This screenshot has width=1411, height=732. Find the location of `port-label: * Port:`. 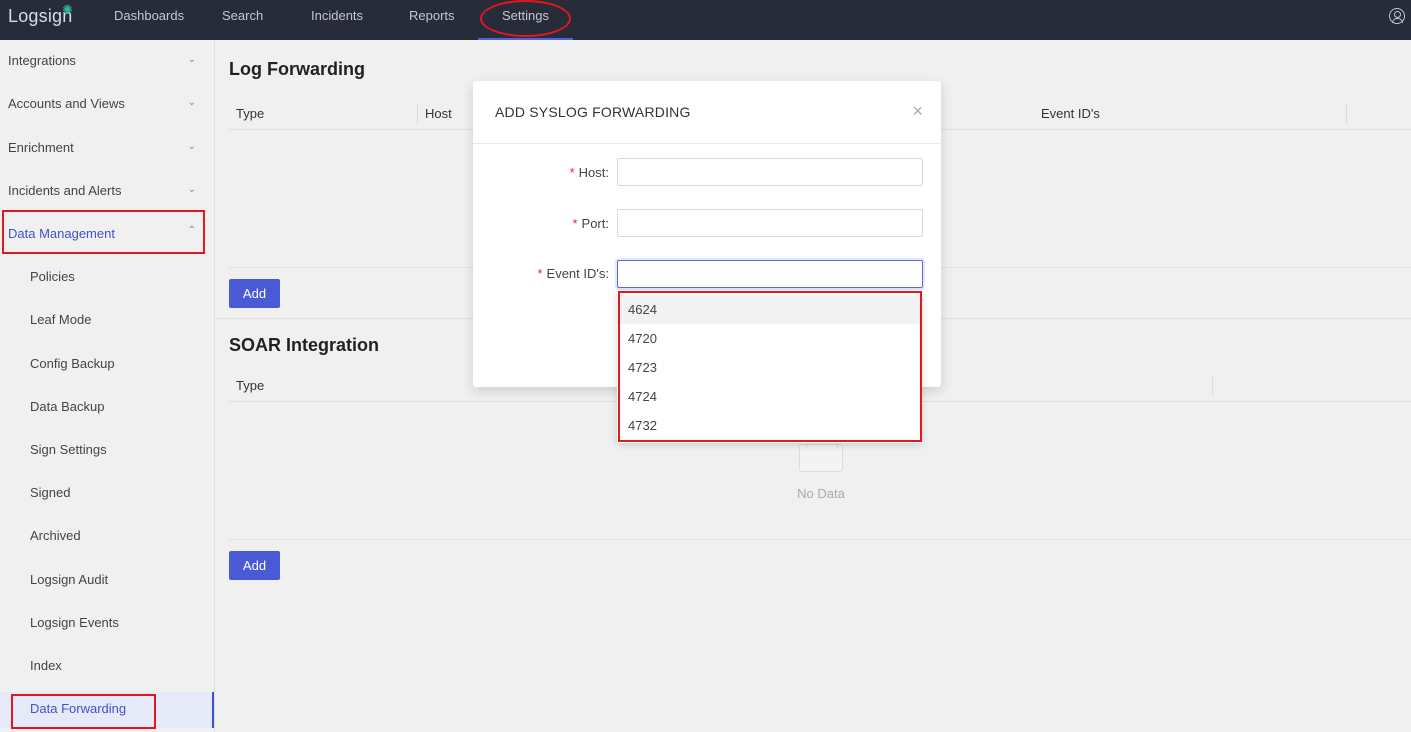

port-label: * Port: is located at coordinates (590, 223).